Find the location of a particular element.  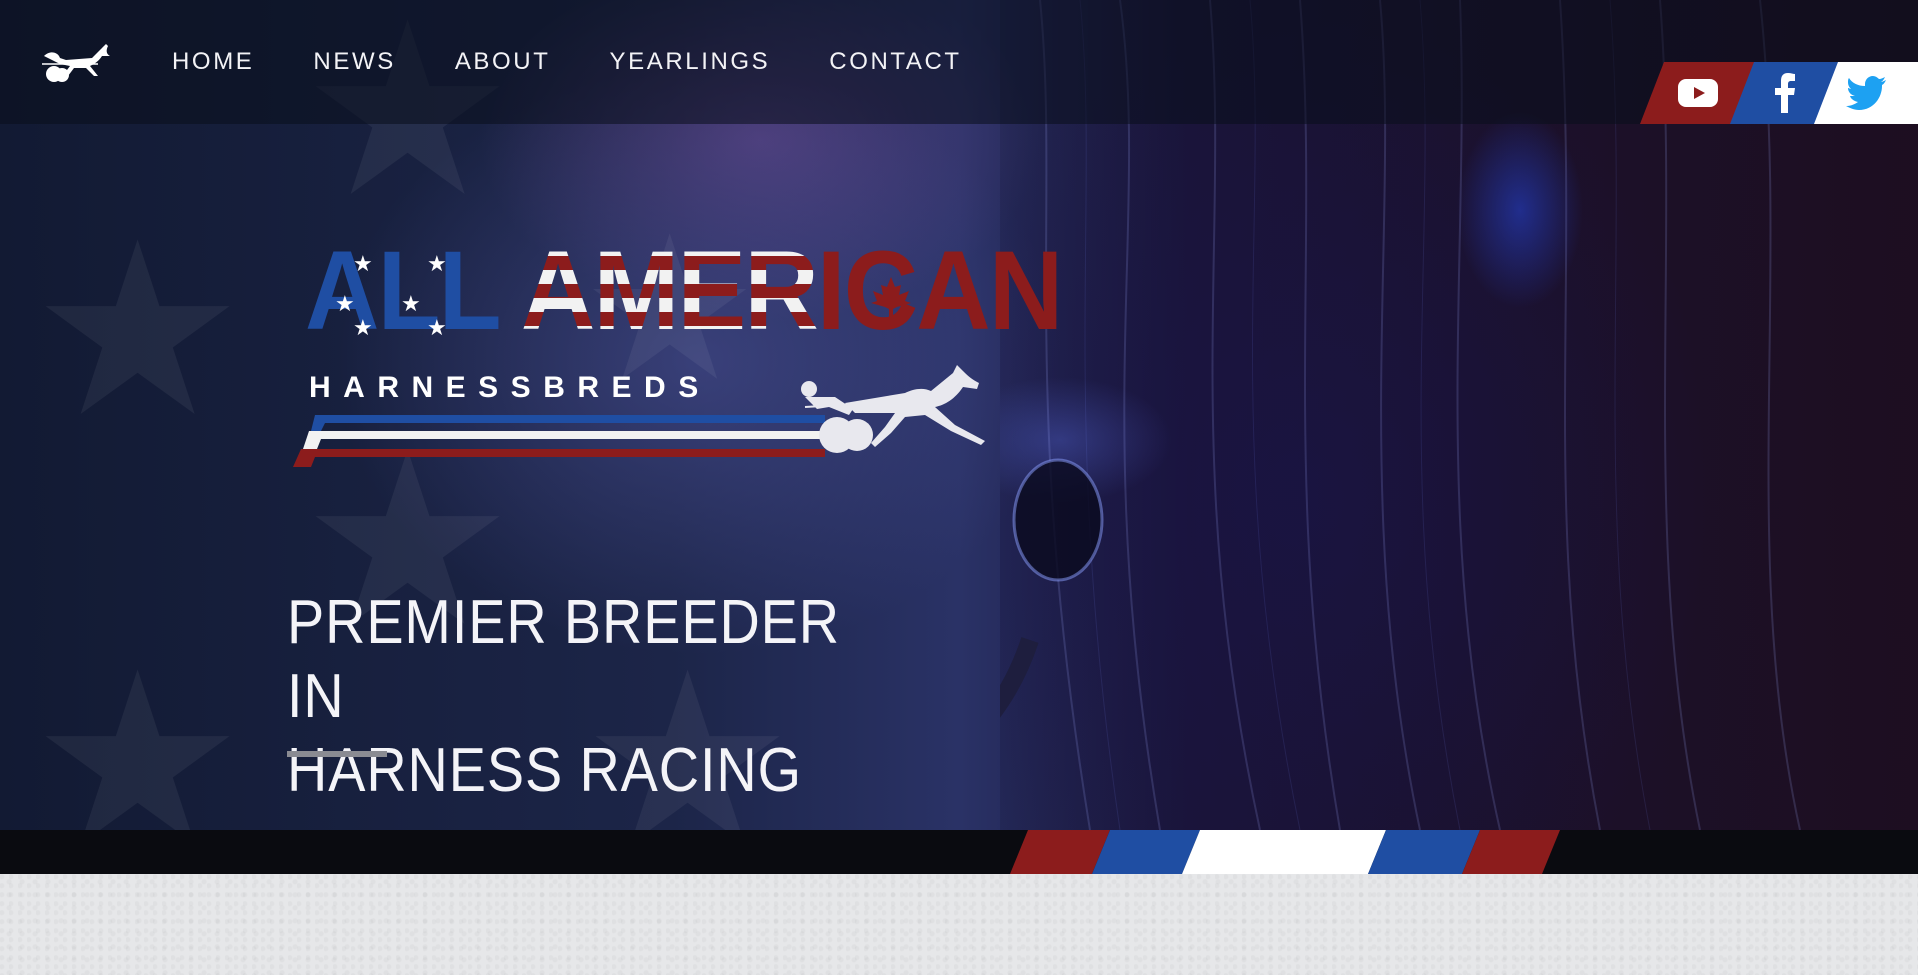

facebook-icon is located at coordinates (1785, 93).